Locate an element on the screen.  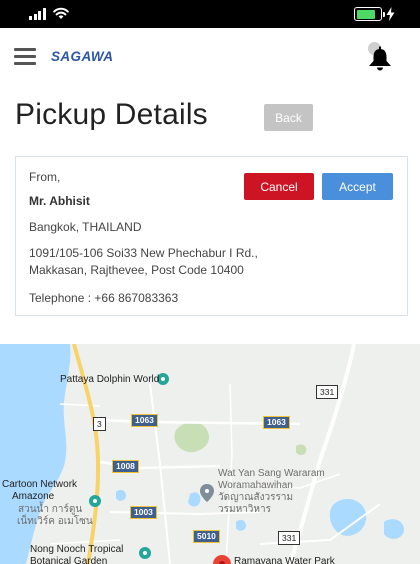
back-button: Back is located at coordinates (288, 117).